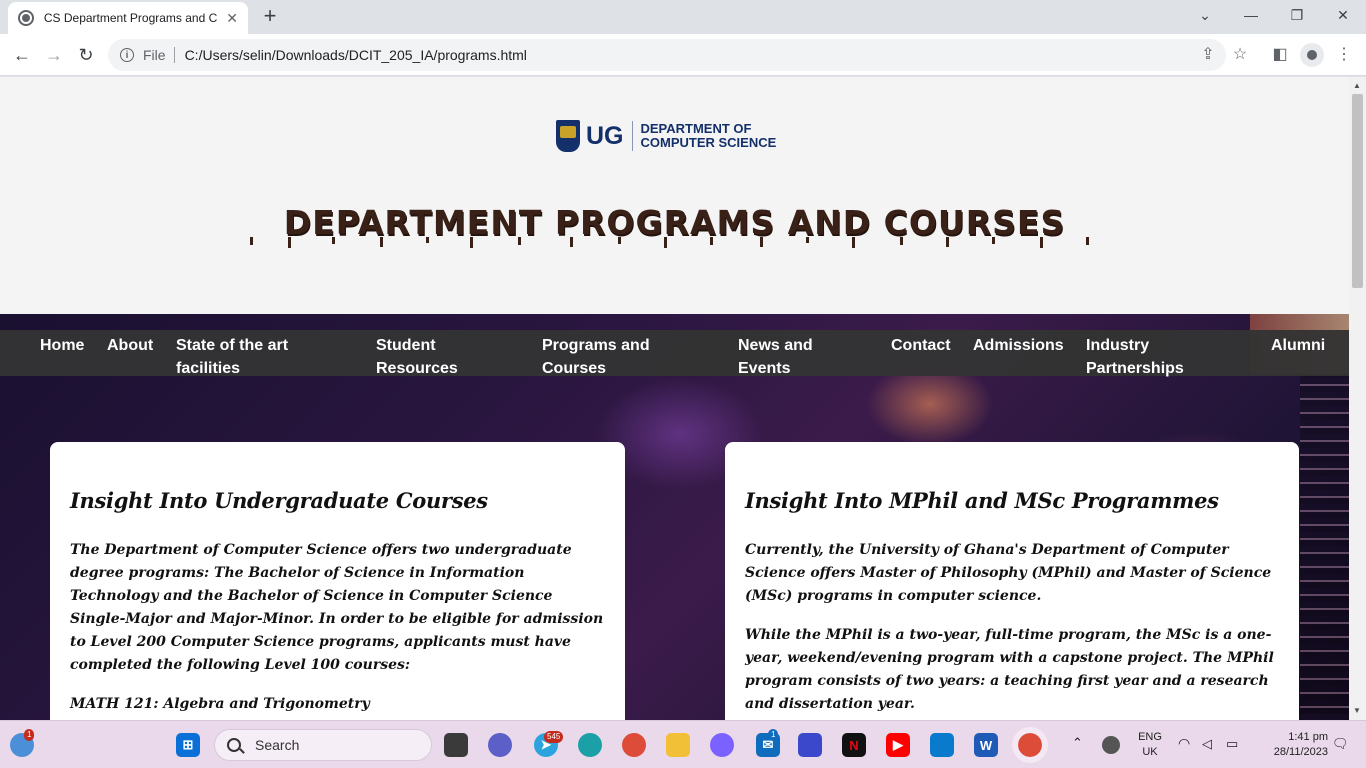 This screenshot has width=1366, height=768. I want to click on telegram-badge: 545, so click(554, 737).